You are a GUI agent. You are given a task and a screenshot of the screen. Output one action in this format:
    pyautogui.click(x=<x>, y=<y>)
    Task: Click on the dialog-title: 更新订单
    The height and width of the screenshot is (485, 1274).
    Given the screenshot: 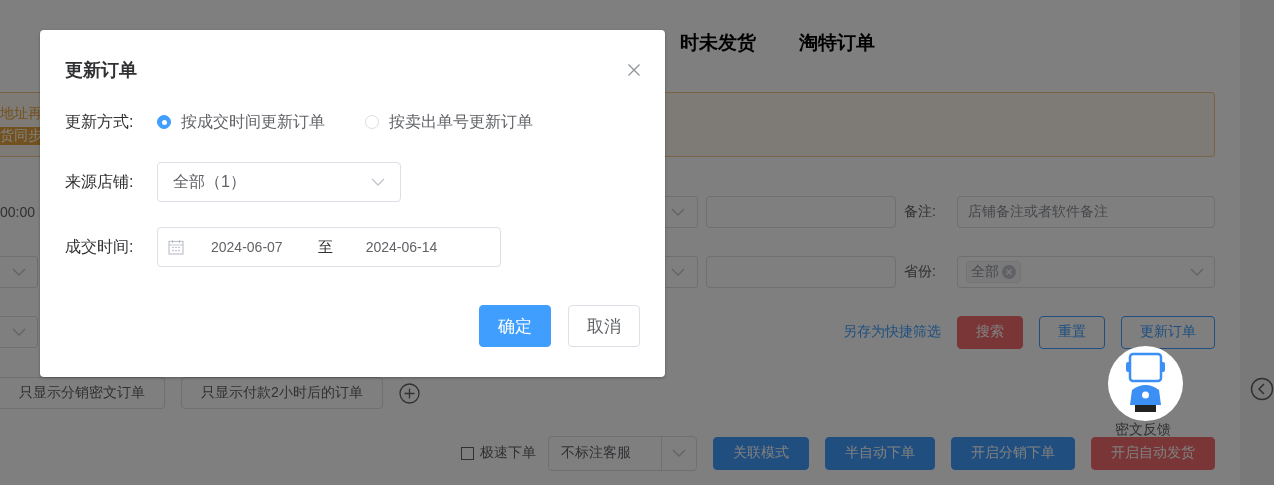 What is the action you would take?
    pyautogui.click(x=101, y=70)
    